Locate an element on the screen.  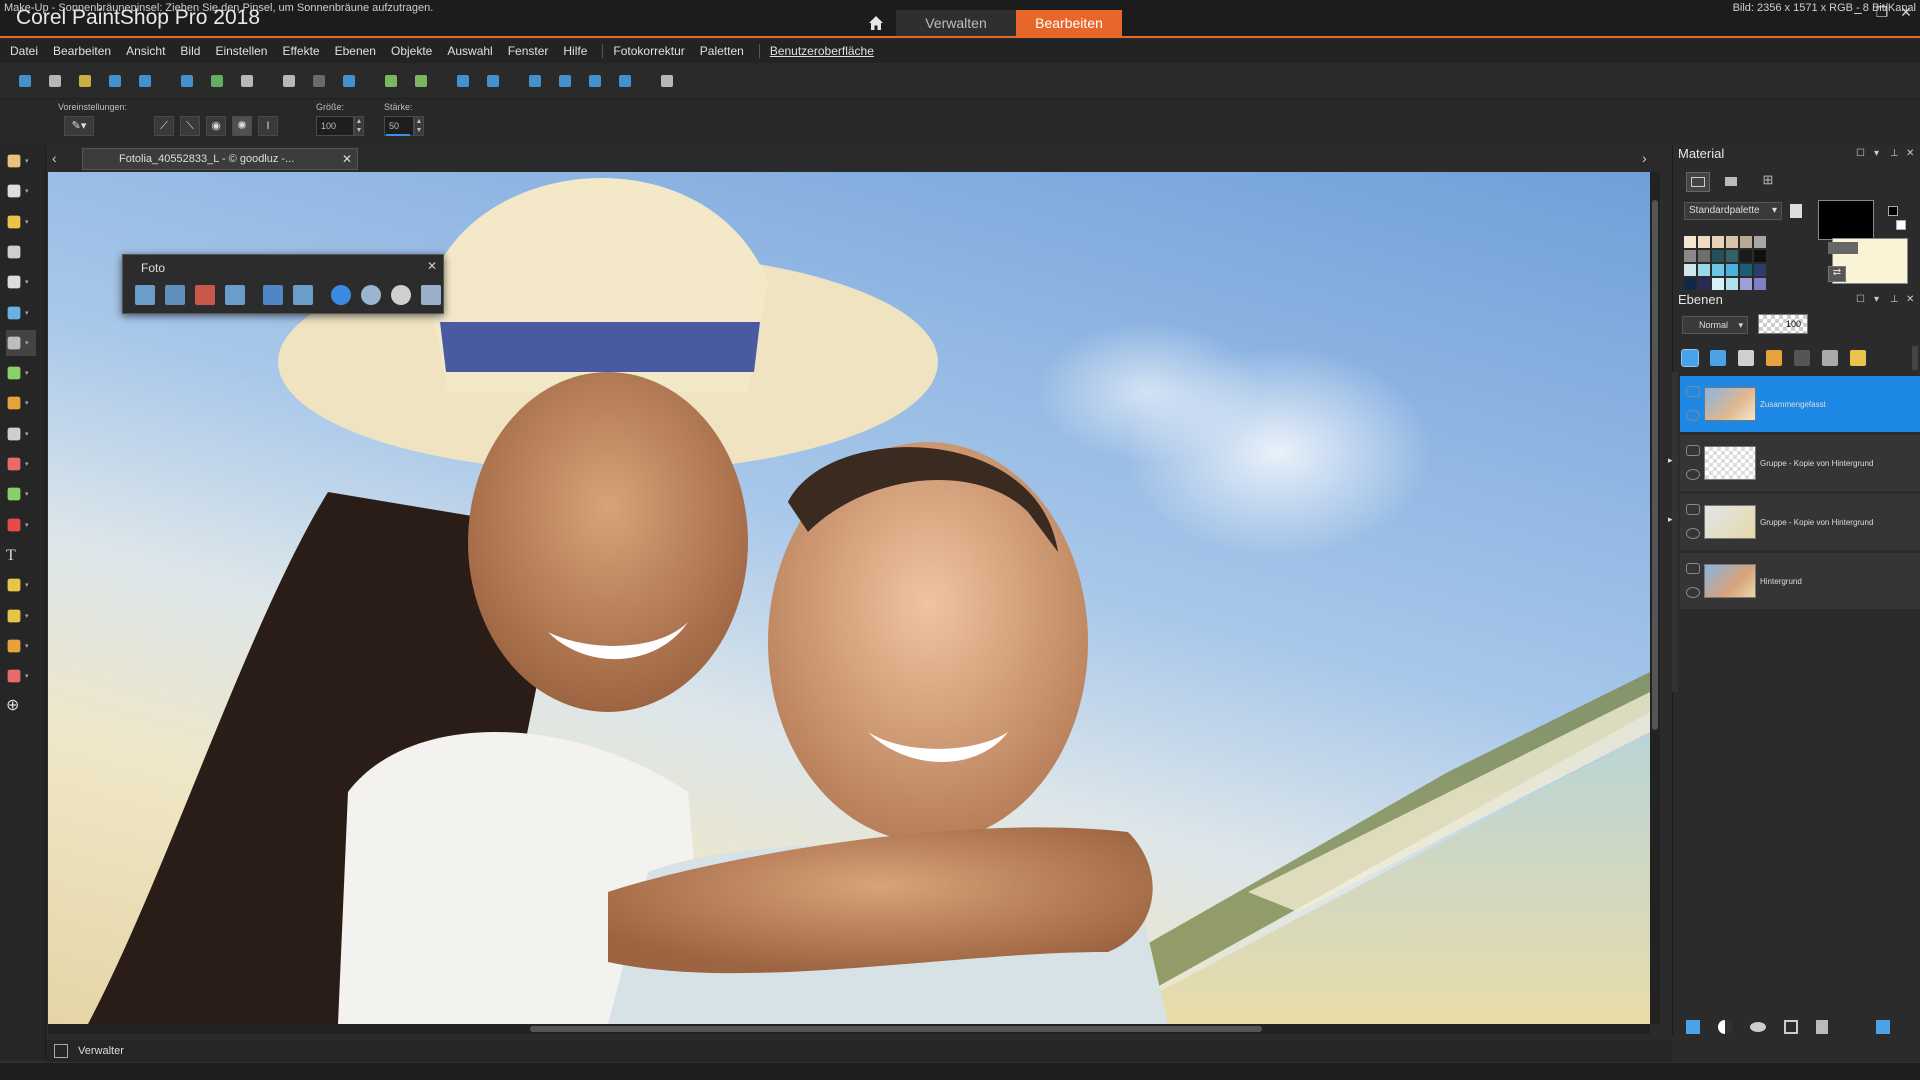
layers-toolbar-overflow is located at coordinates (1915, 358).